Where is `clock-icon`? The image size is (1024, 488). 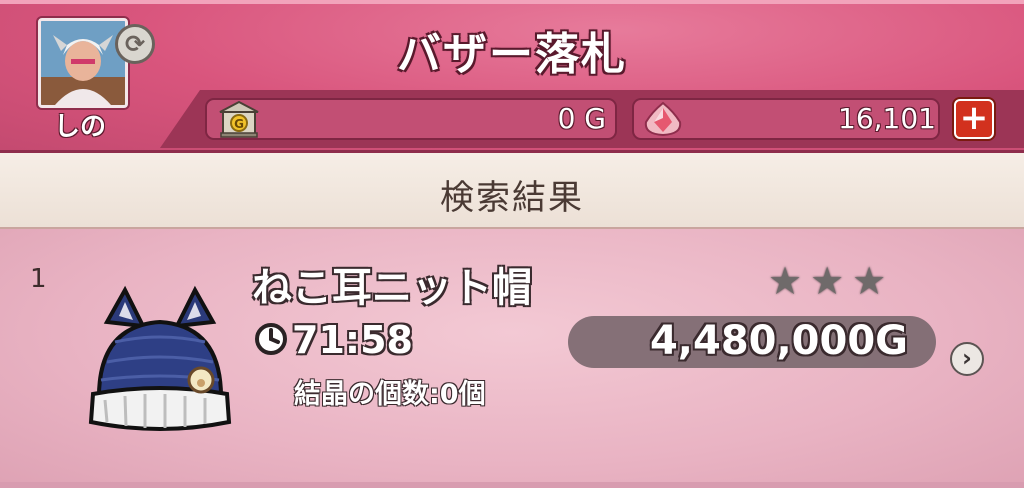
clock-icon is located at coordinates (271, 339).